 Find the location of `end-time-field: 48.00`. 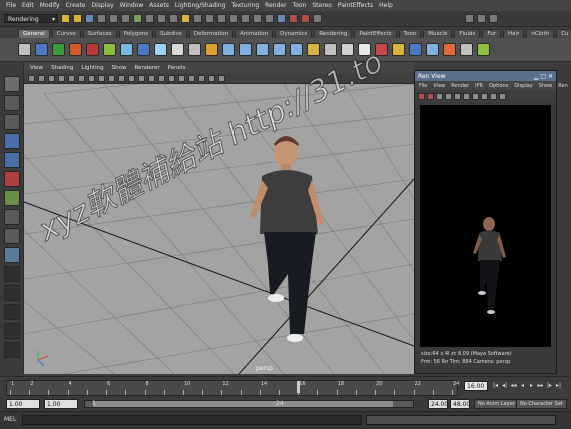

end-time-field: 48.00 is located at coordinates (460, 404).